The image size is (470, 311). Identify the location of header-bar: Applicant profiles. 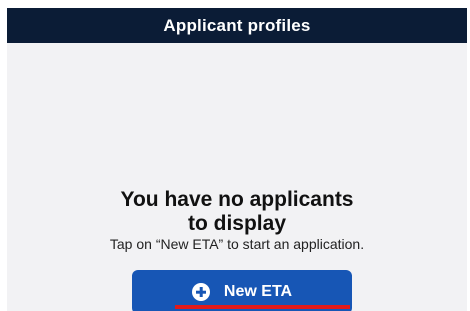
(237, 25).